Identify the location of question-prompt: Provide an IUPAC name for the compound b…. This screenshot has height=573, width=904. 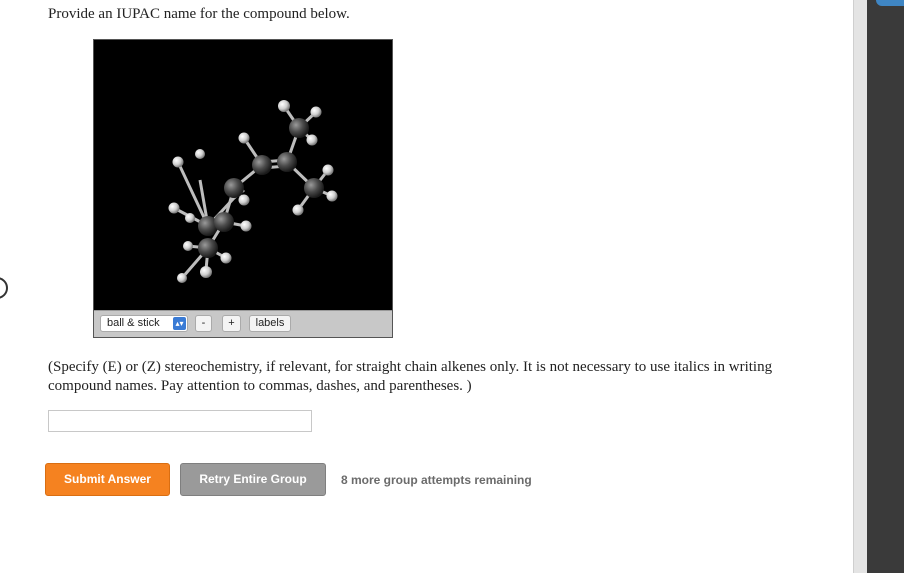
(199, 14).